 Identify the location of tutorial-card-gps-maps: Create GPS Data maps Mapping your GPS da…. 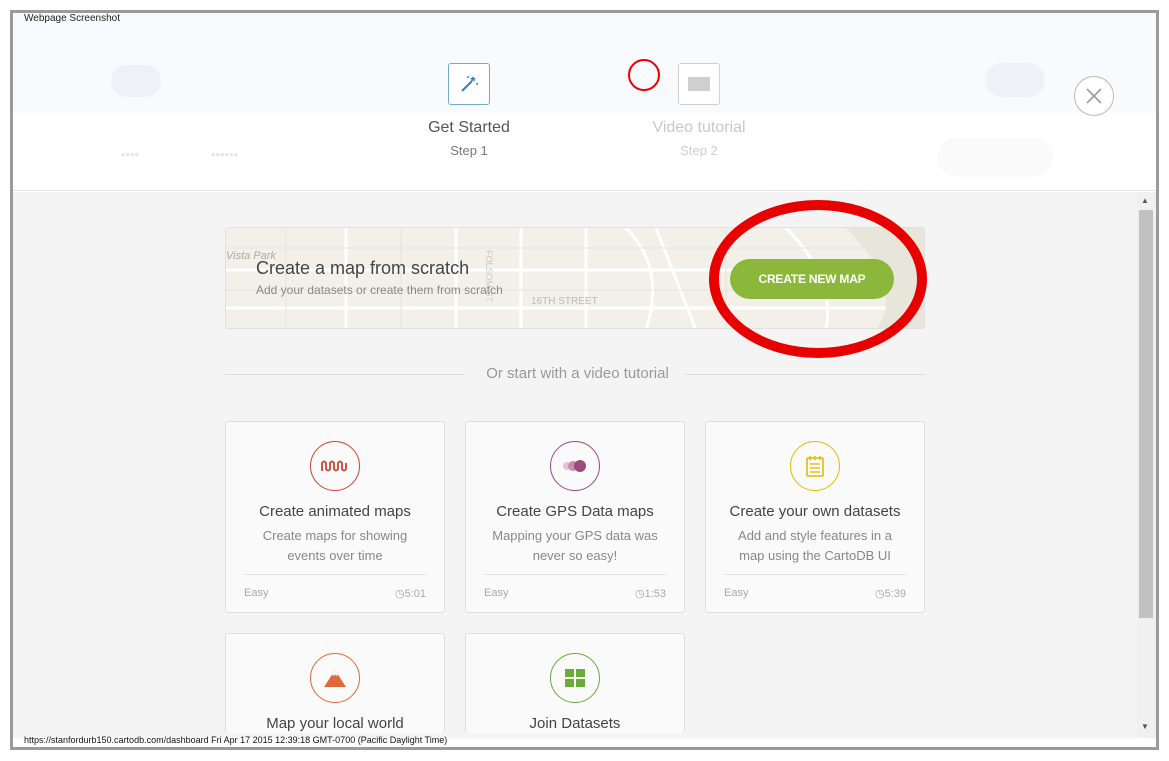
(575, 517).